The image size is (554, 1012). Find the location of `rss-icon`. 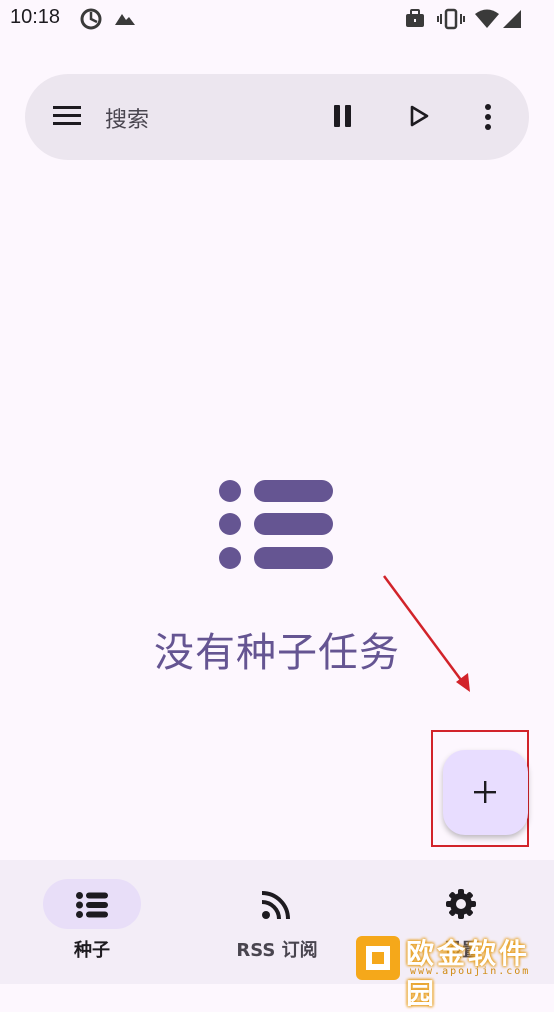

rss-icon is located at coordinates (275, 907).